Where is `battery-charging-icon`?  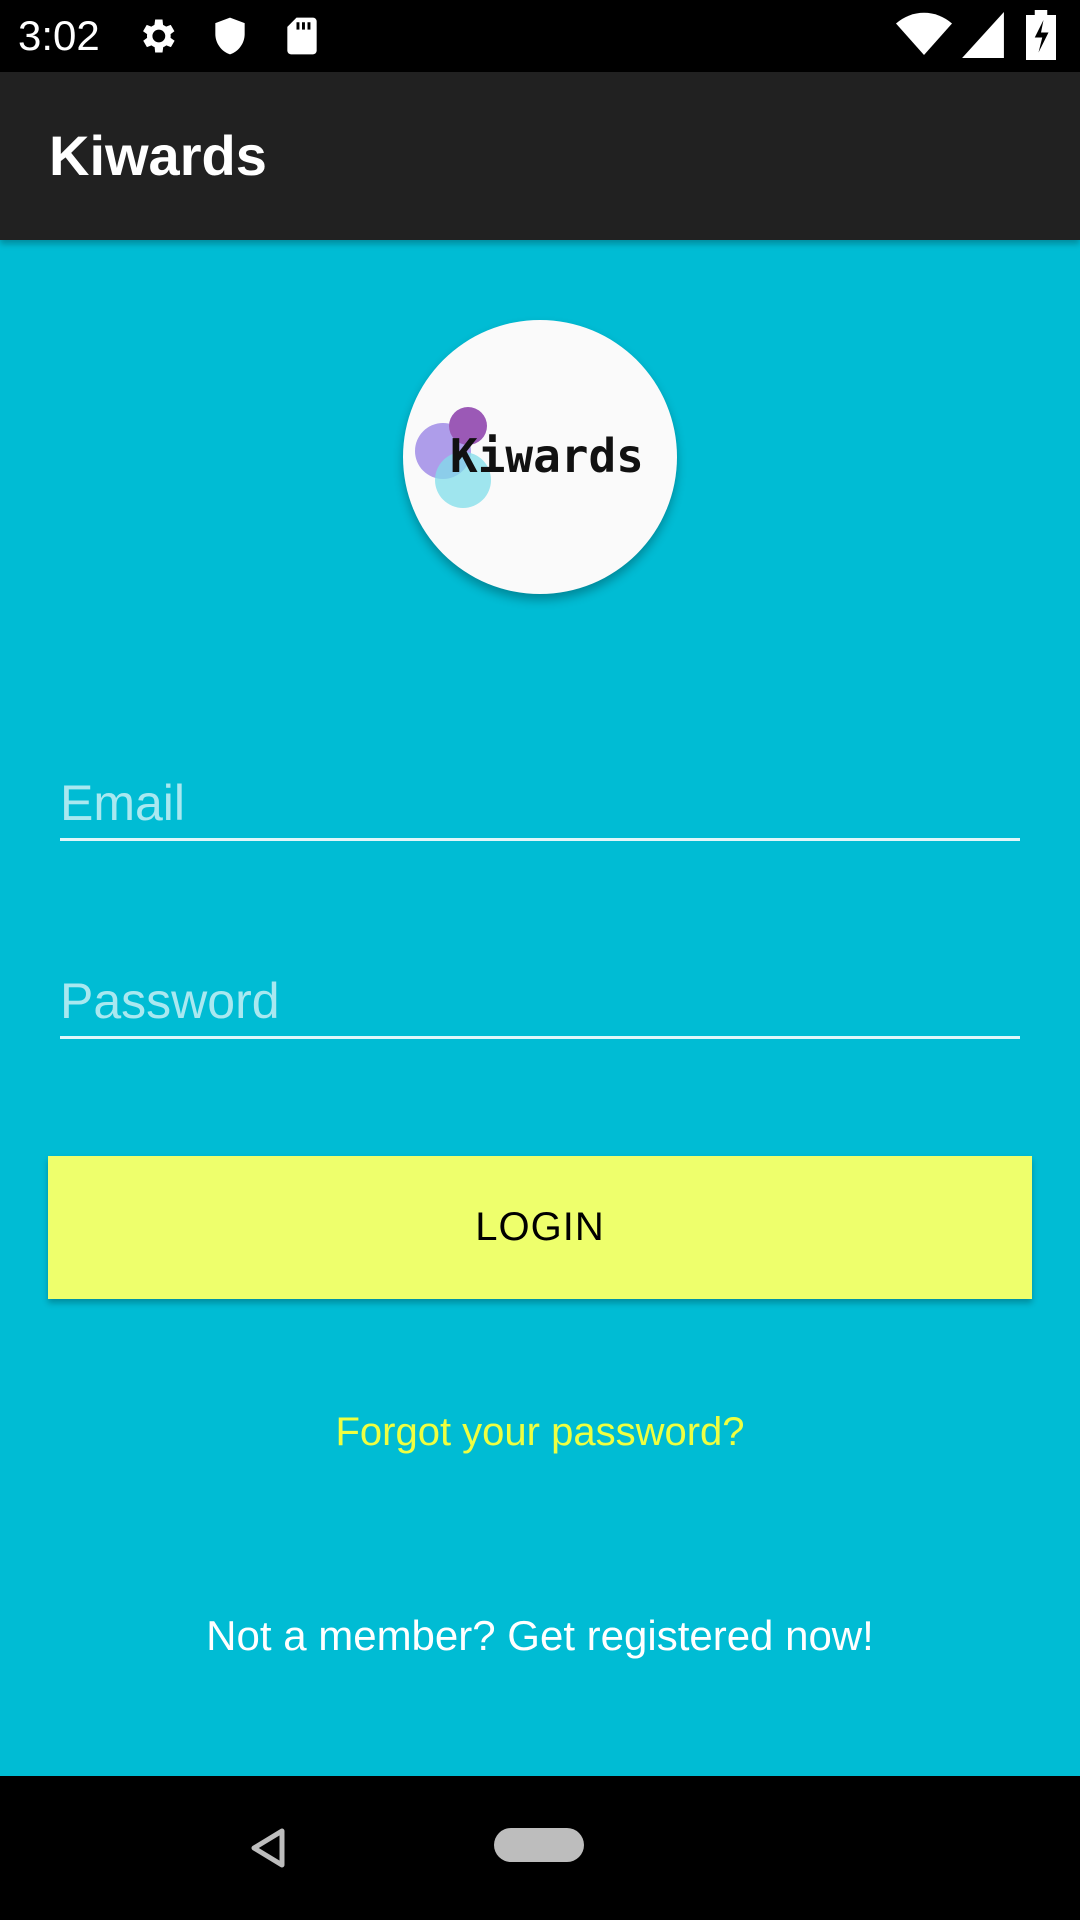 battery-charging-icon is located at coordinates (1041, 37).